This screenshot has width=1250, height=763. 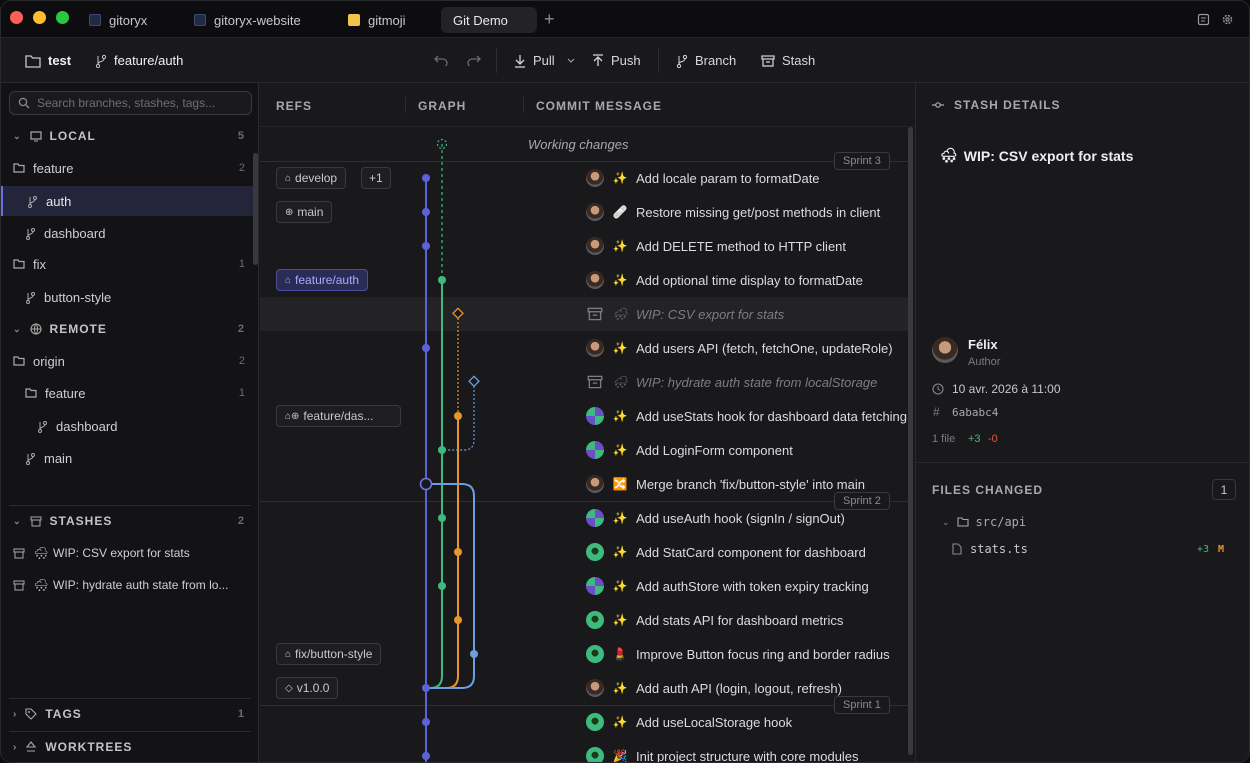 I want to click on tab-git-demo: Git Demo, so click(x=489, y=20).